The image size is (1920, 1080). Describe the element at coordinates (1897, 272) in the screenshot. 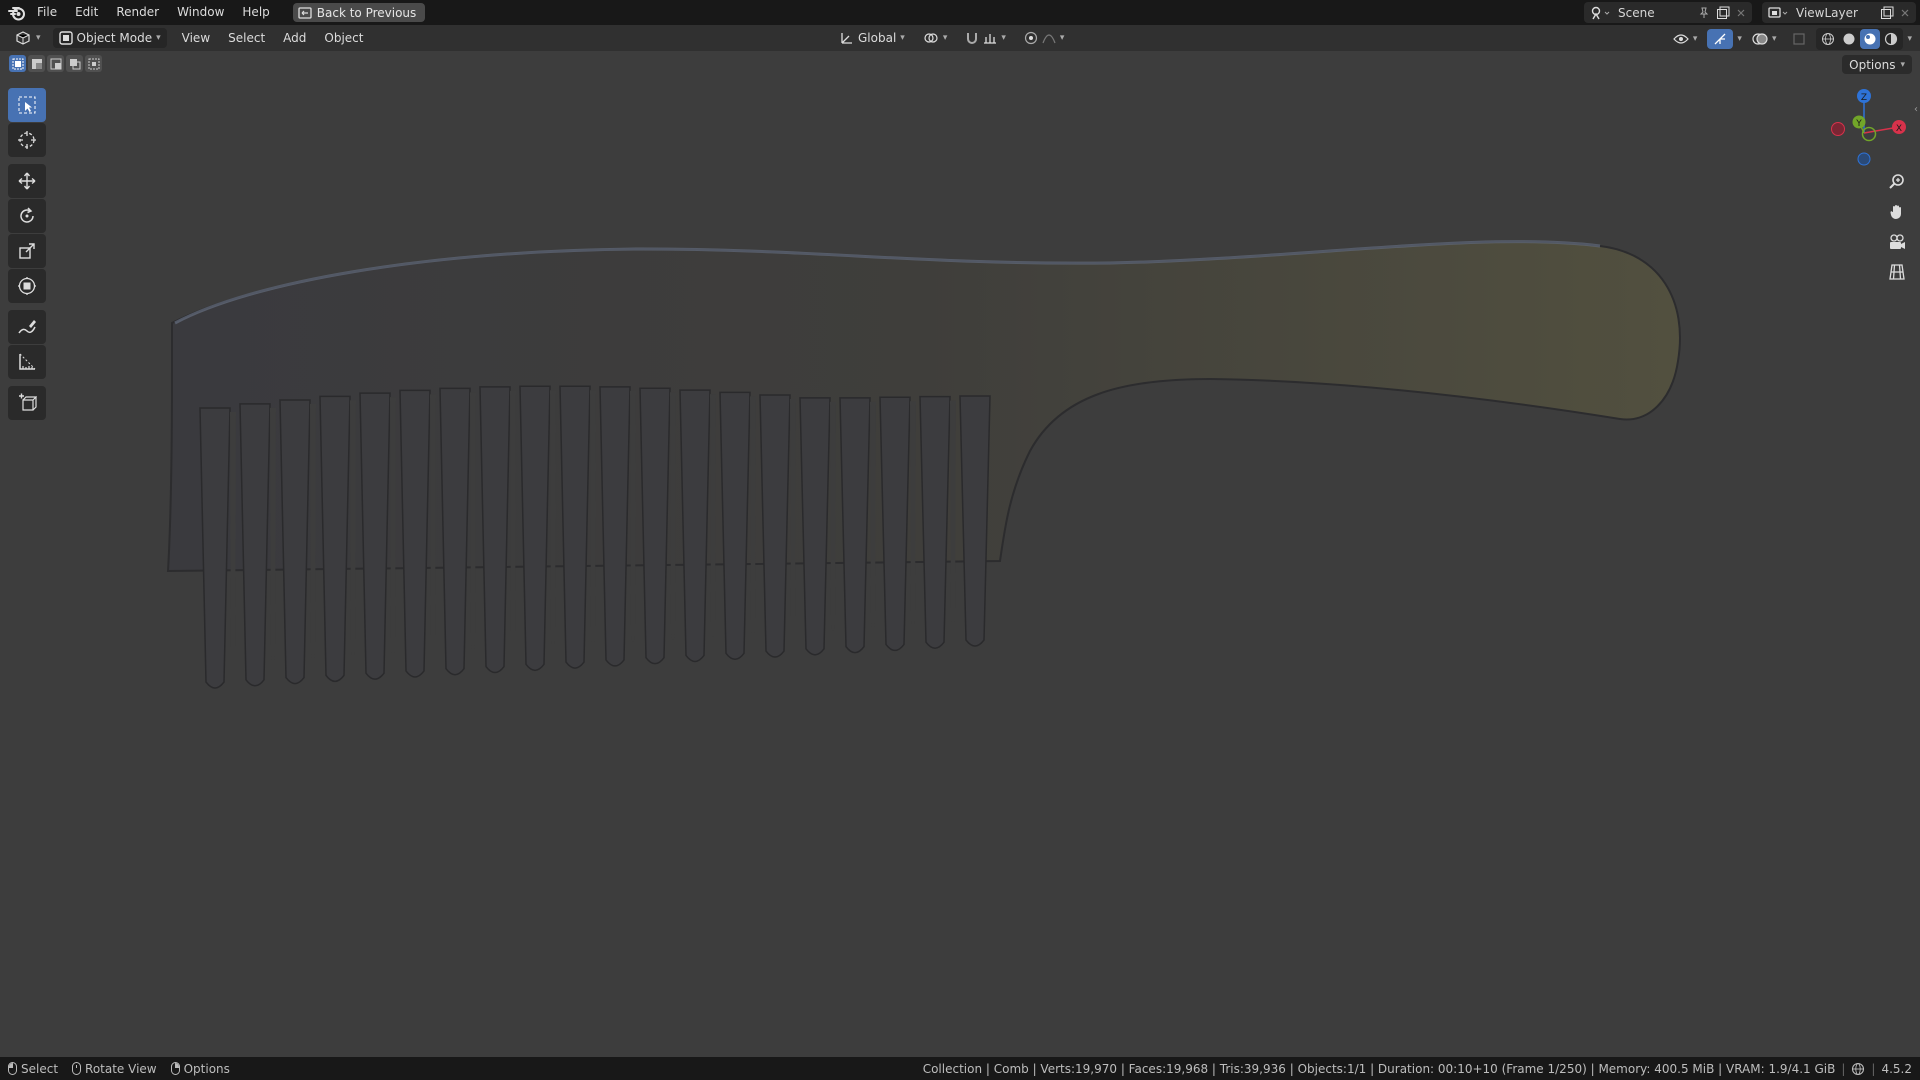

I see `perspective-toggle-button` at that location.